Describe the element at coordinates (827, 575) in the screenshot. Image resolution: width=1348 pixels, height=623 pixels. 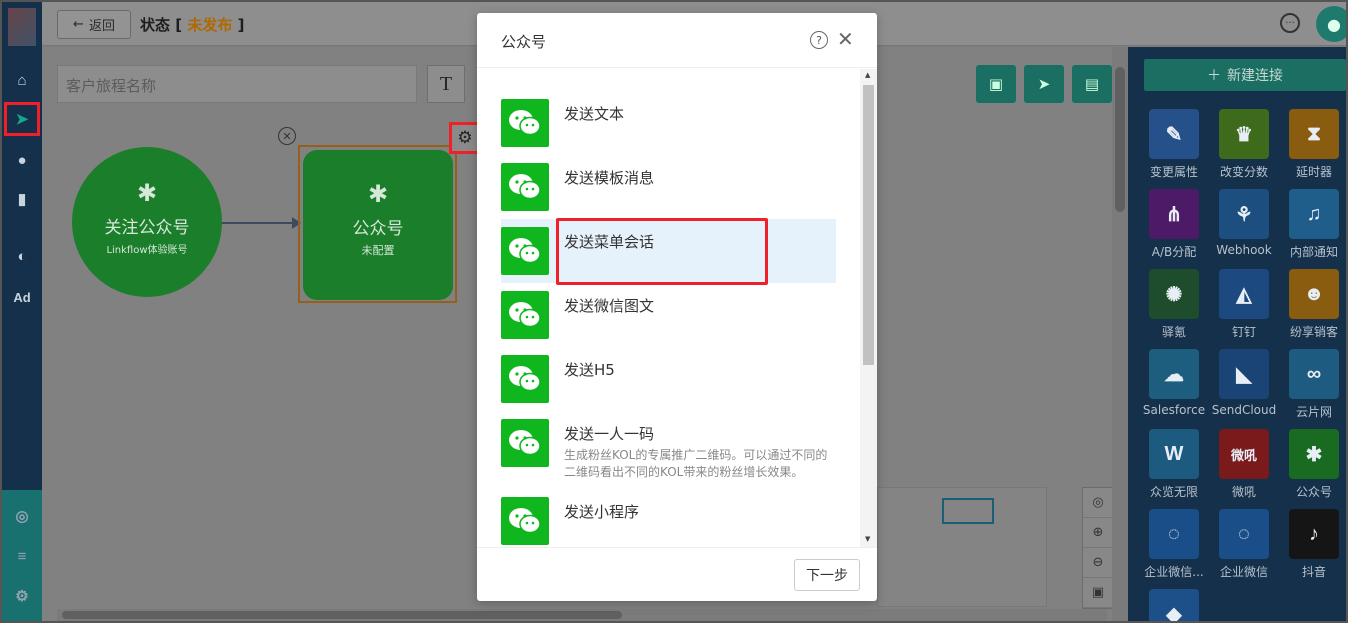
I see `next-step-button: 下一步` at that location.